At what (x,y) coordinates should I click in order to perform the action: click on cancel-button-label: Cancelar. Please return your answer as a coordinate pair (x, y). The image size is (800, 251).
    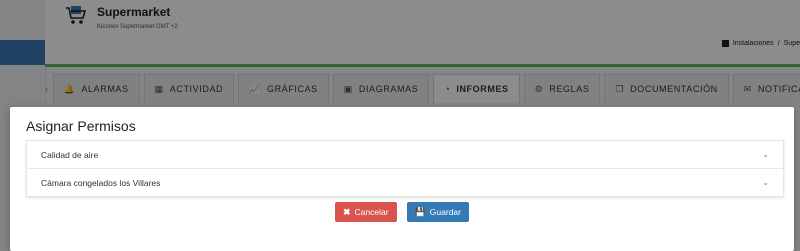
    Looking at the image, I should click on (371, 212).